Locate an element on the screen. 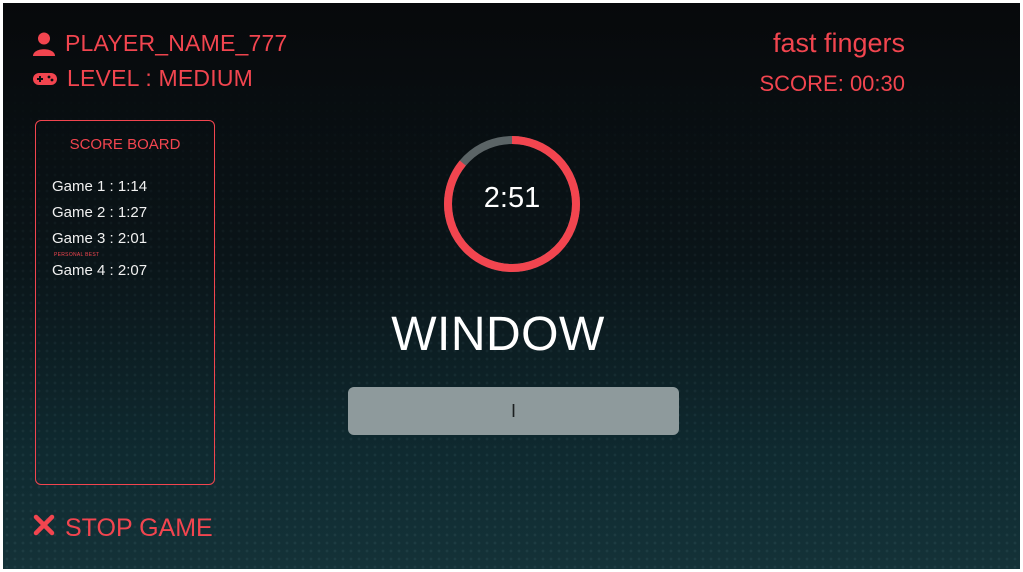  level-info: LEVEL : MEDIUM is located at coordinates (143, 78).